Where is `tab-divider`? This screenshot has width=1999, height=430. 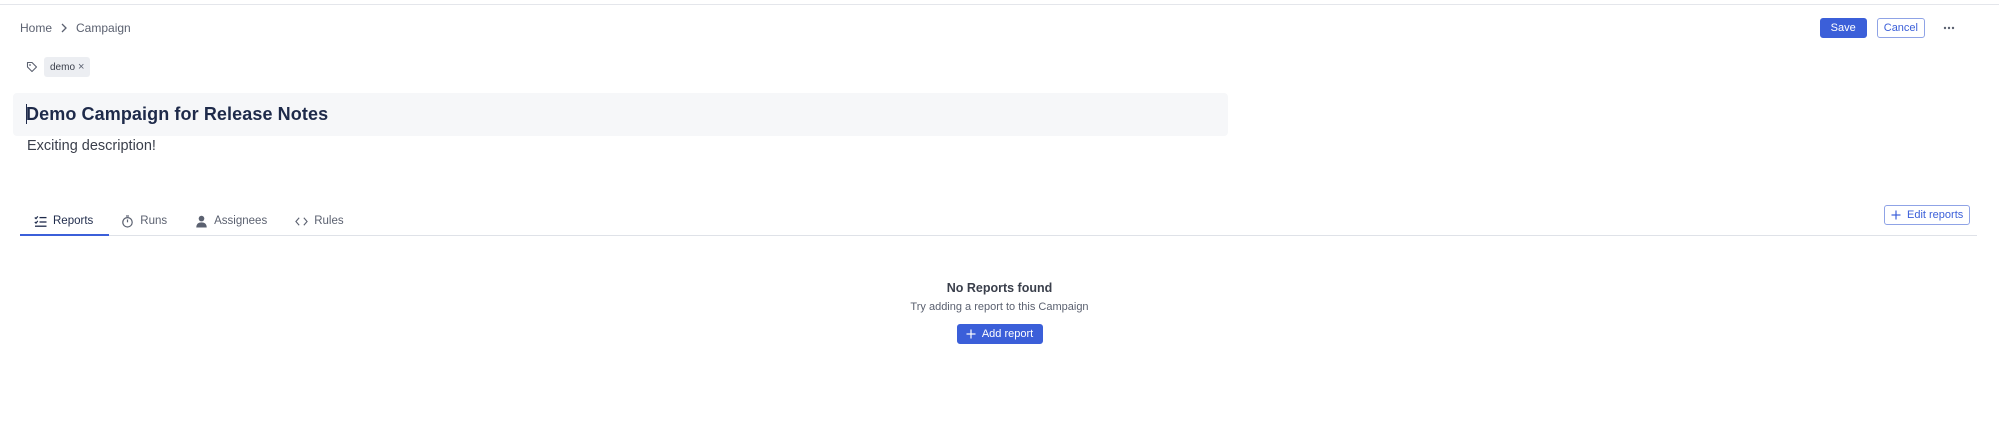
tab-divider is located at coordinates (998, 235).